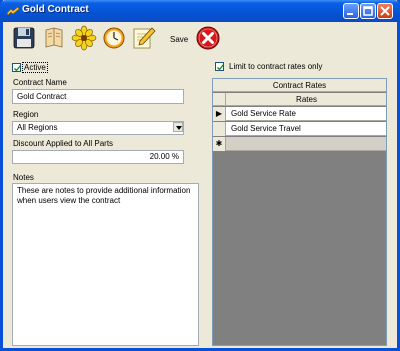  I want to click on maximize-icon, so click(368, 11).